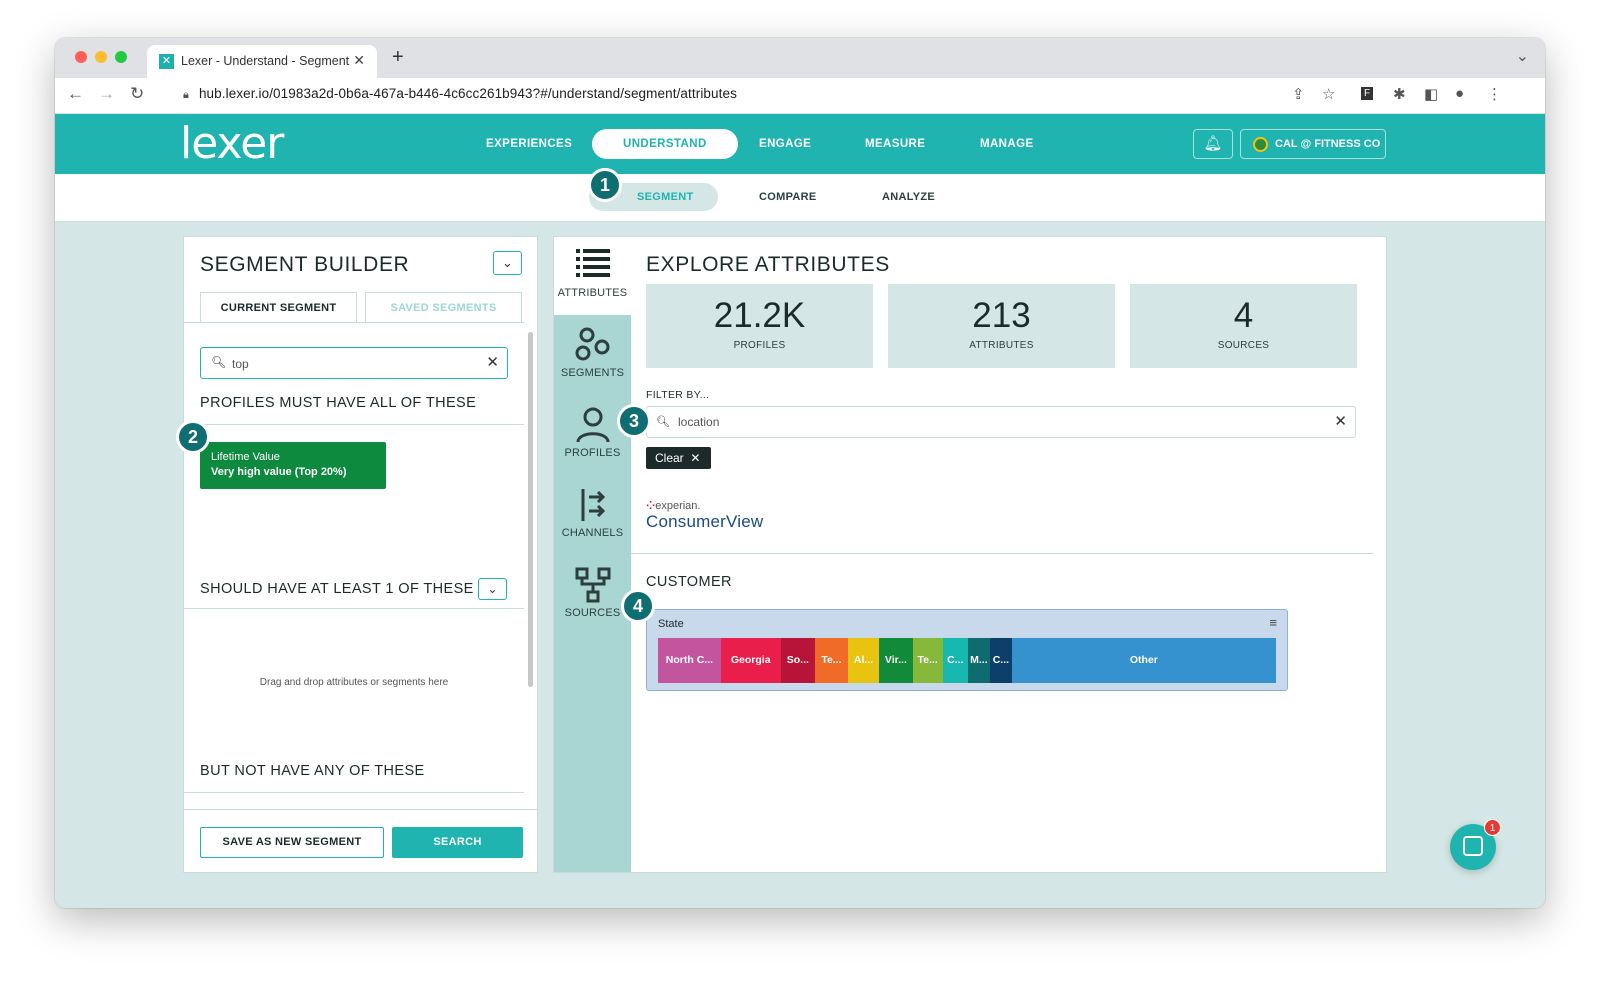 The height and width of the screenshot is (981, 1600). I want to click on sidebar-item-attributes: ATTRIBUTES, so click(592, 276).